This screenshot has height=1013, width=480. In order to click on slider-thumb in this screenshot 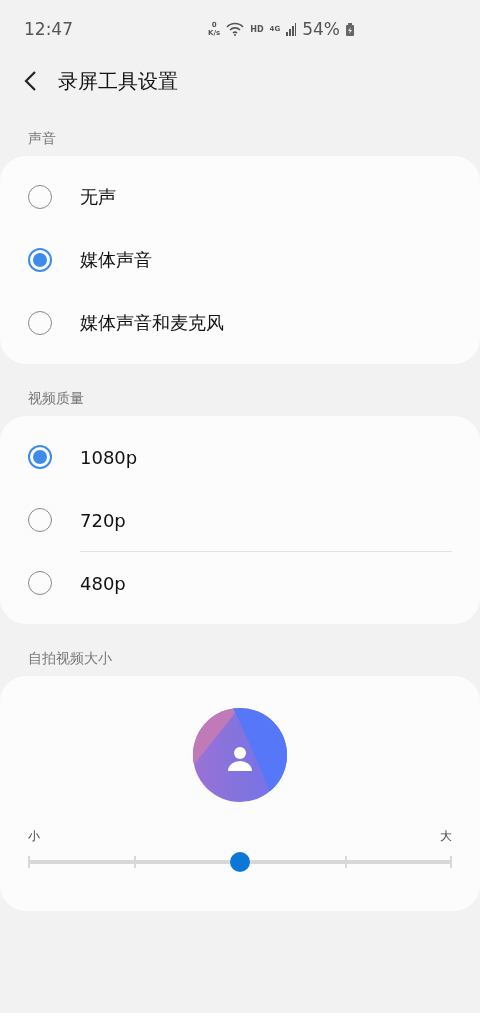, I will do `click(240, 862)`.